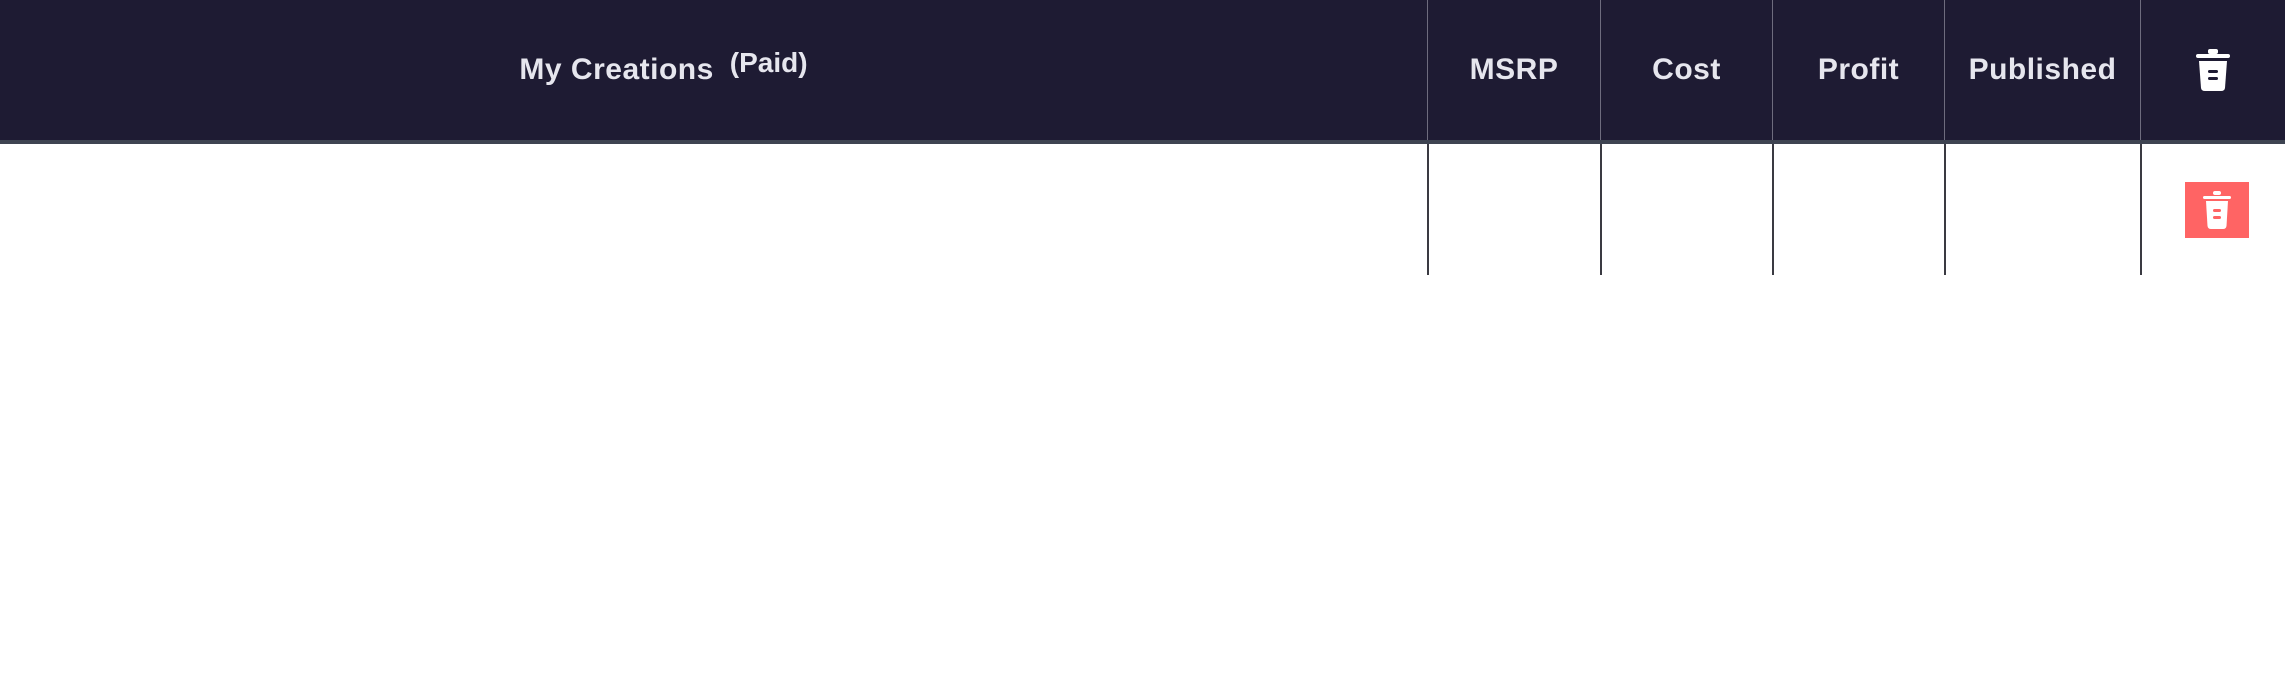 Image resolution: width=2288 pixels, height=698 pixels. I want to click on column-header-cost-label: Cost, so click(1686, 69).